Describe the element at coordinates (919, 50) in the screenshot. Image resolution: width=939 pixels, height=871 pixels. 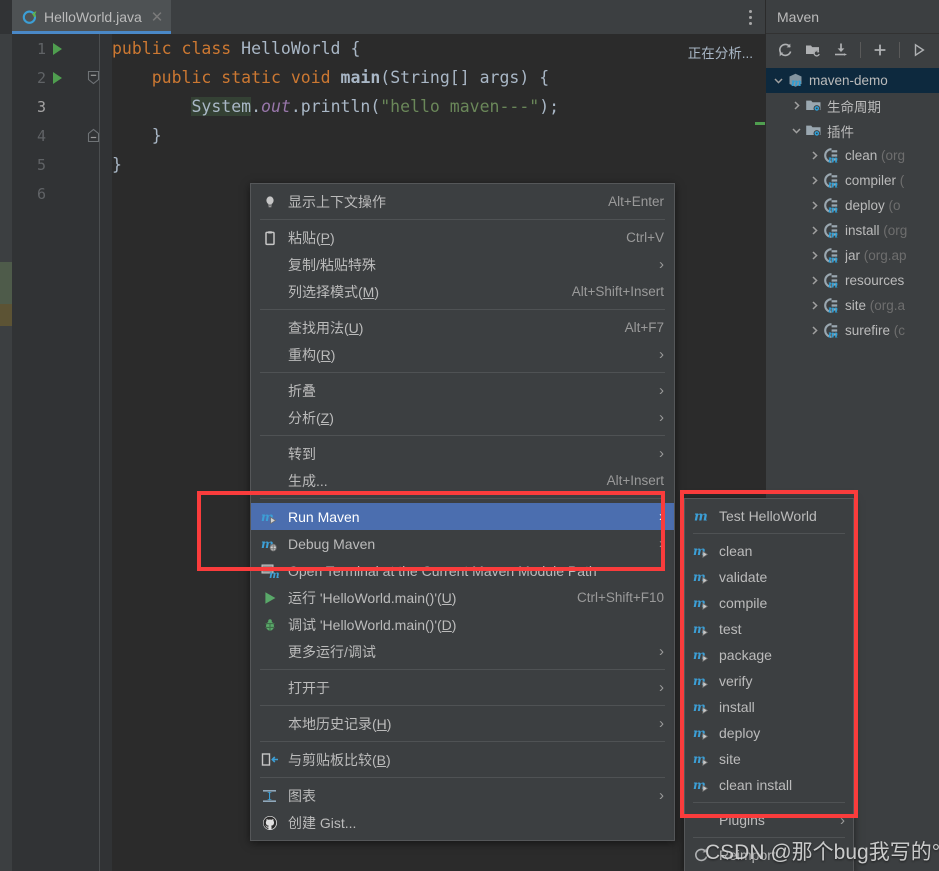
I see `play-icon` at that location.